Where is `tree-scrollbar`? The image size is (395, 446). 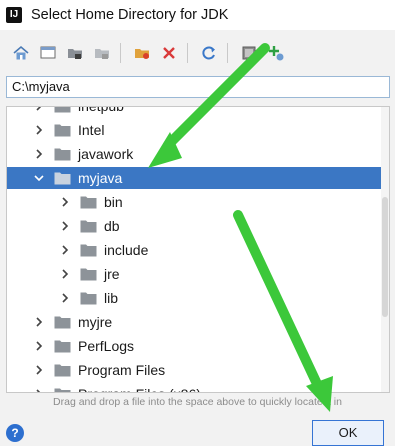
tree-scrollbar is located at coordinates (385, 249).